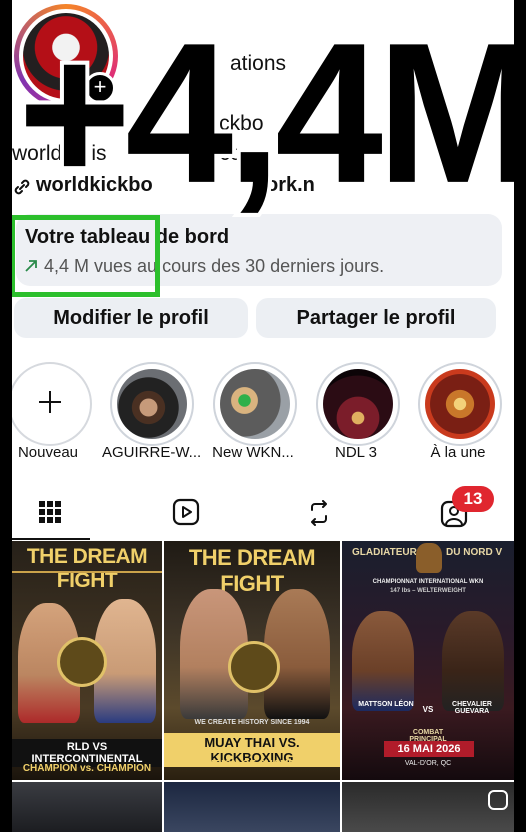  What do you see at coordinates (252, 570) in the screenshot?
I see `post-2-title: THE DREAM FIGHT` at bounding box center [252, 570].